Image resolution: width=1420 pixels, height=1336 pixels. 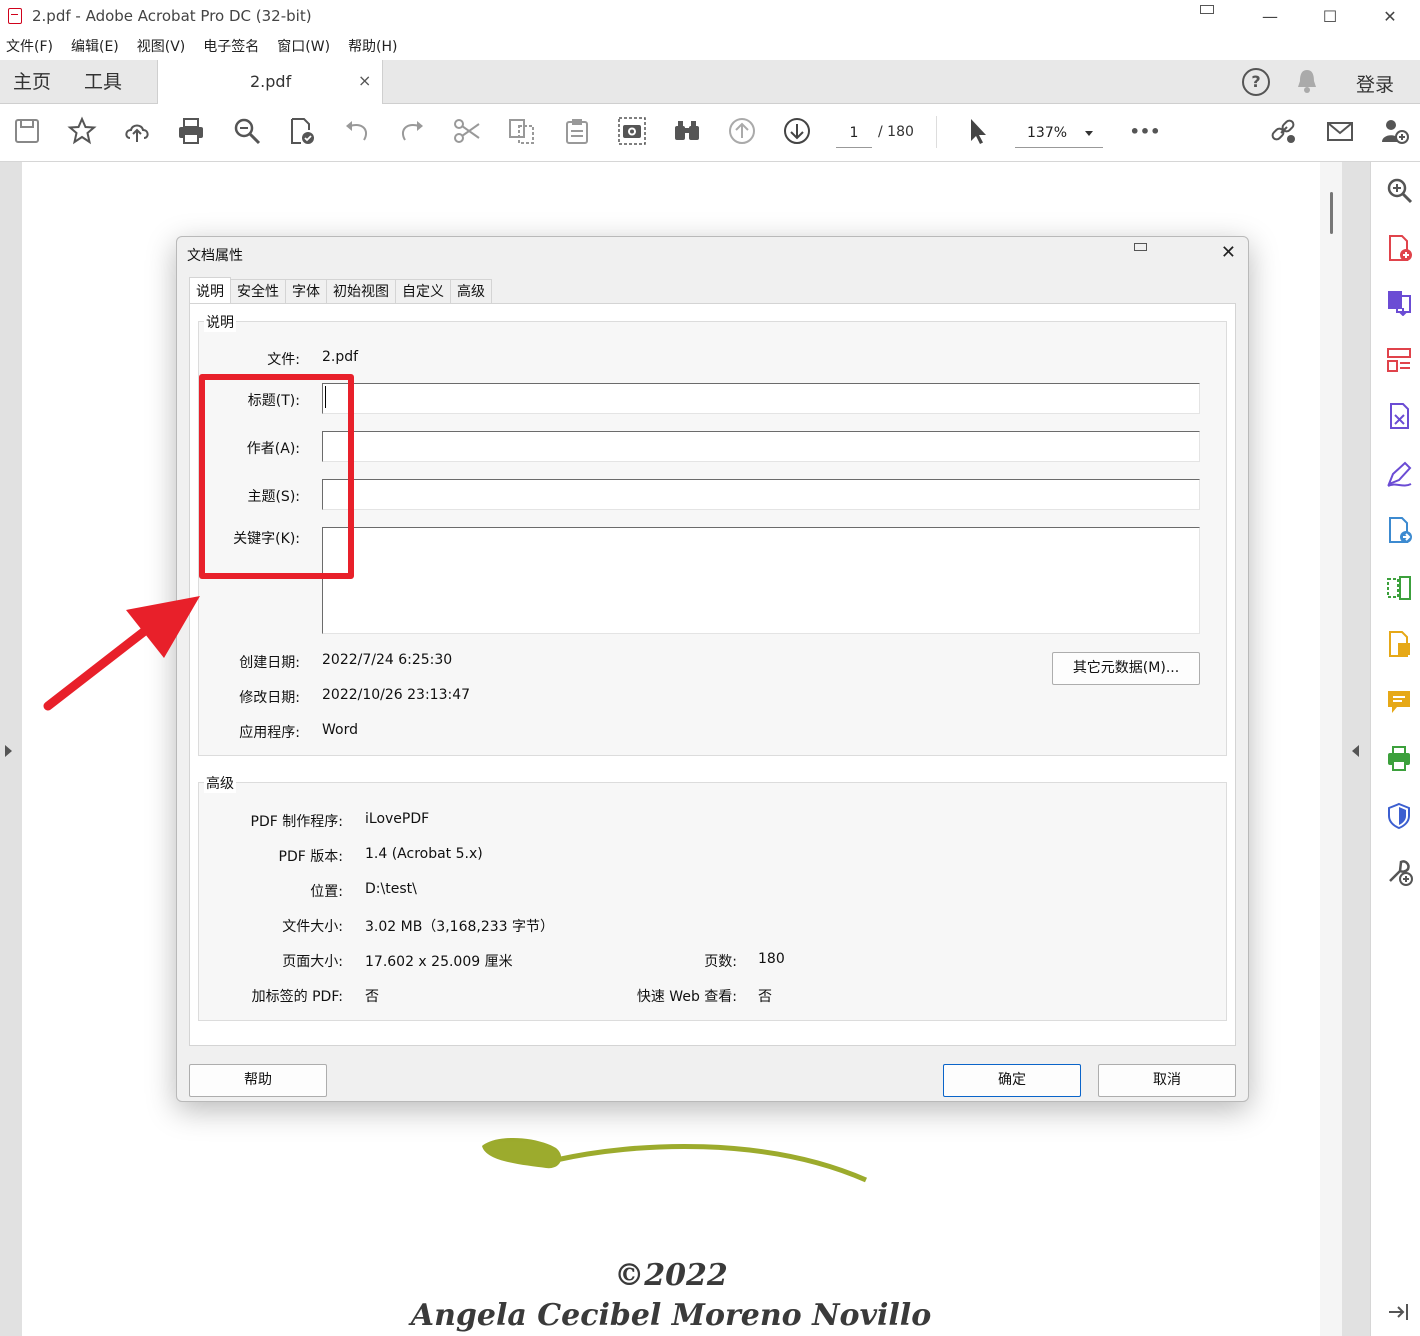 I want to click on tagged-pdf-value: 否, so click(x=372, y=997).